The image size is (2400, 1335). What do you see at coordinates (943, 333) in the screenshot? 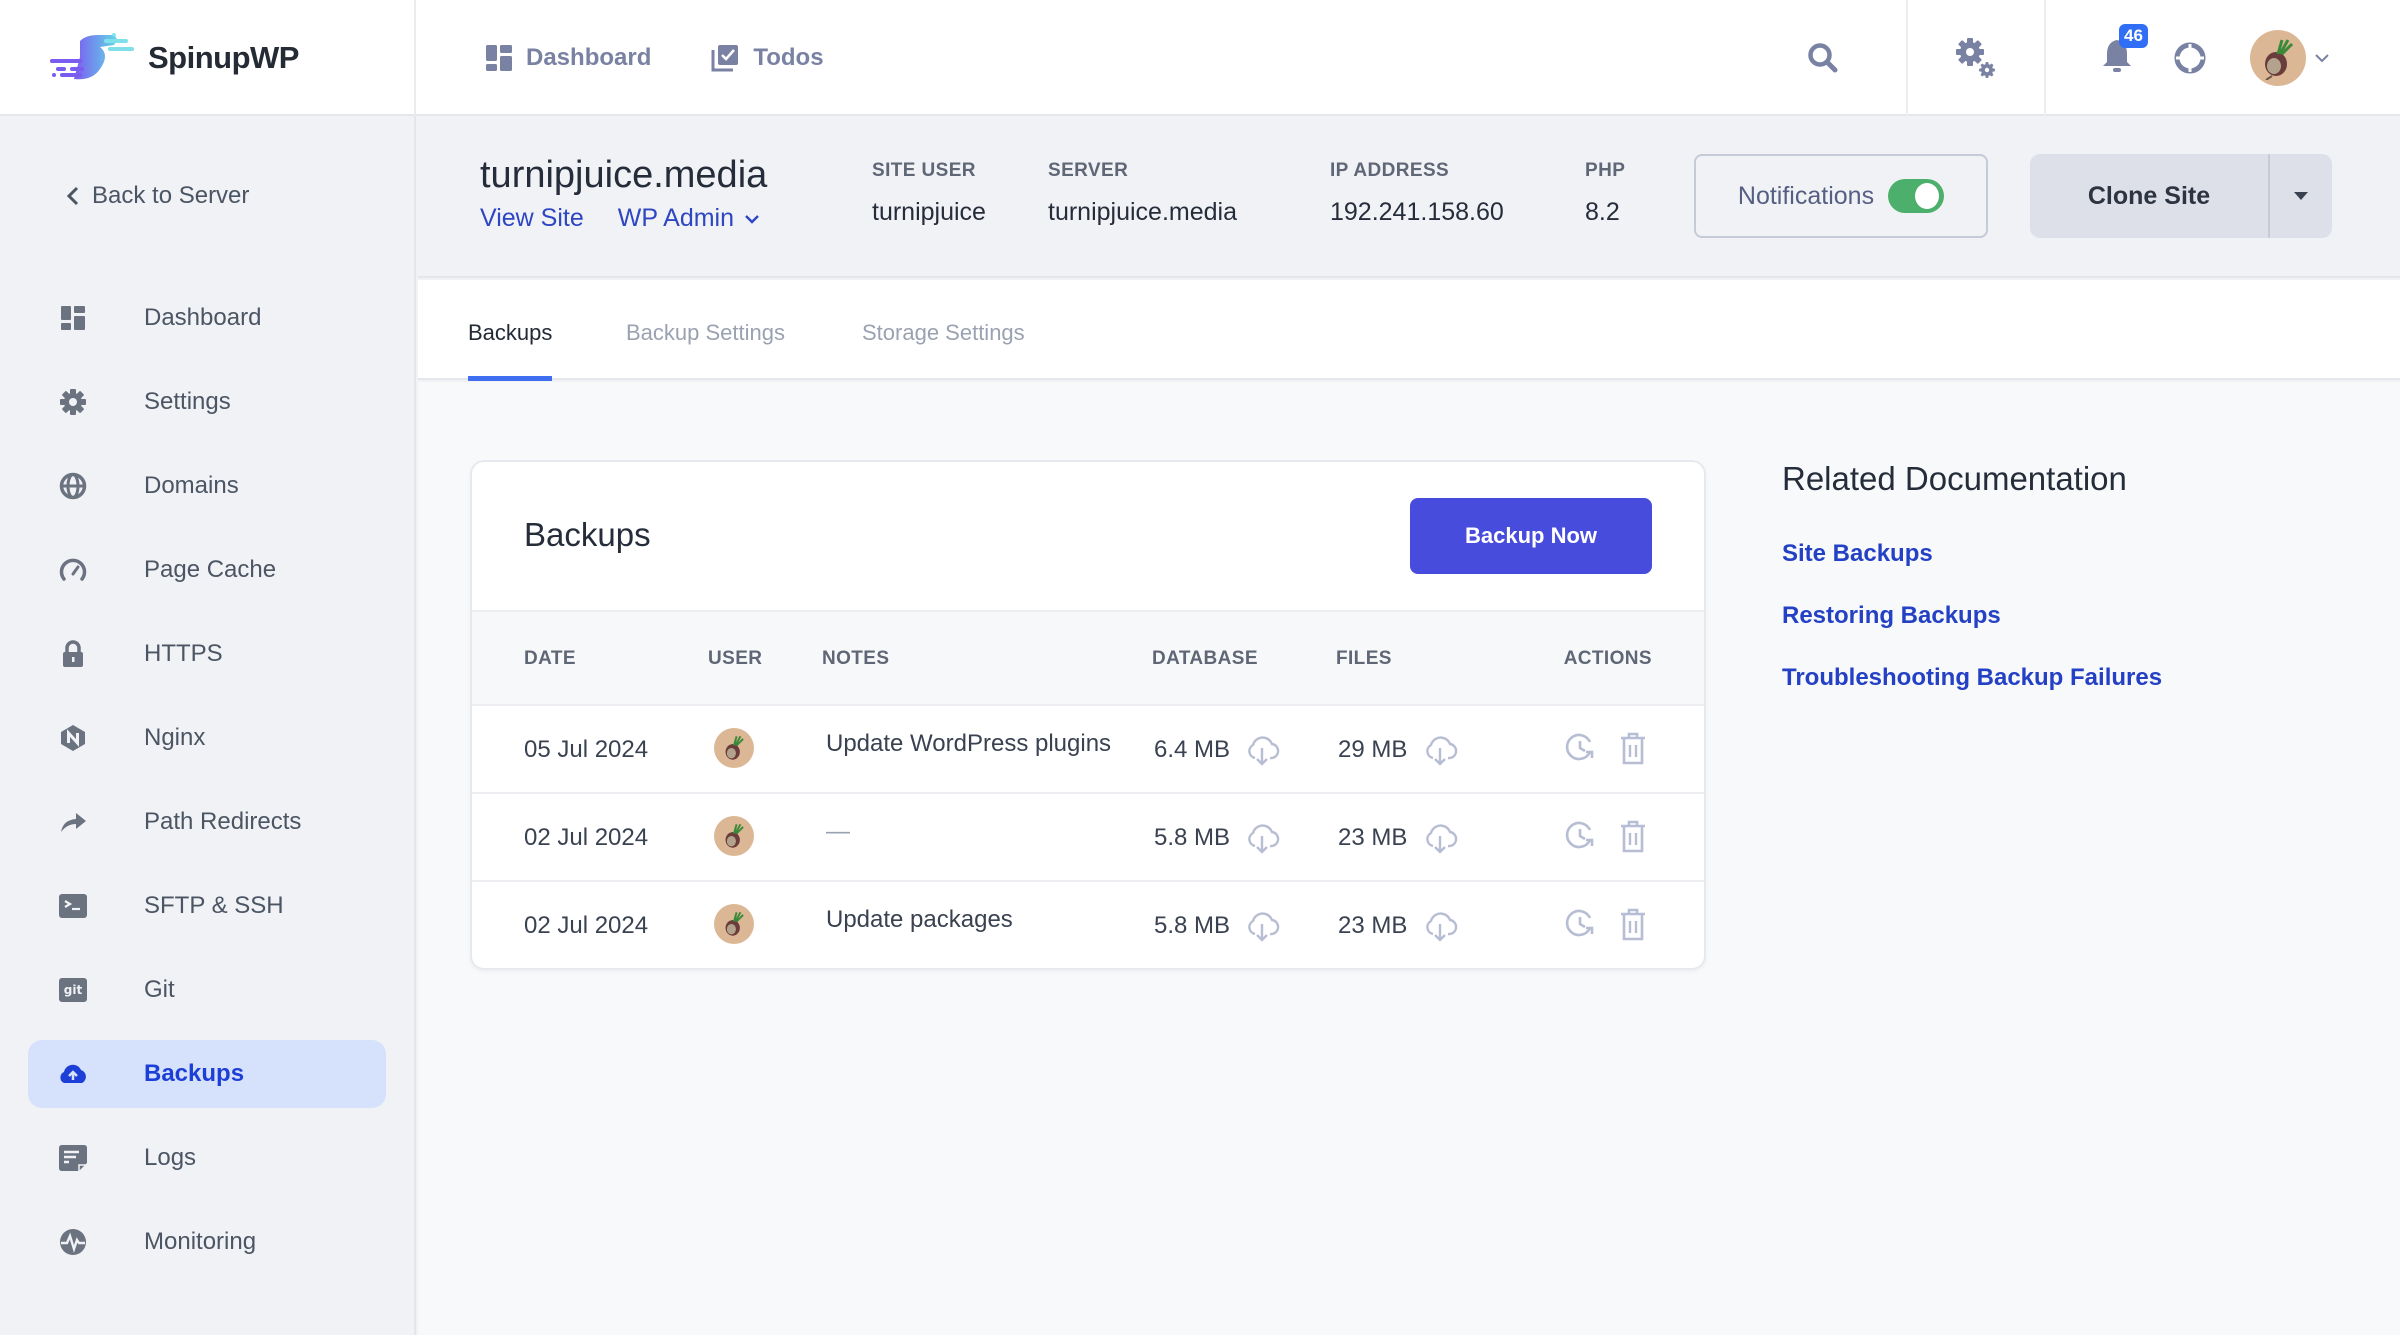
I see `tab-storage-settings: Storage Settings` at bounding box center [943, 333].